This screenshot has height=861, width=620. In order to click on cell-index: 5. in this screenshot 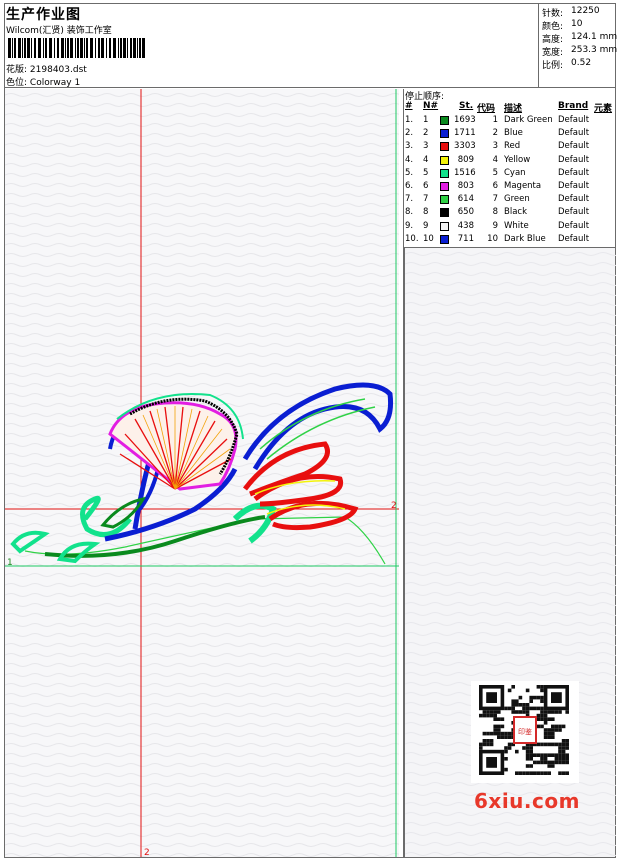, I will do `click(409, 172)`.